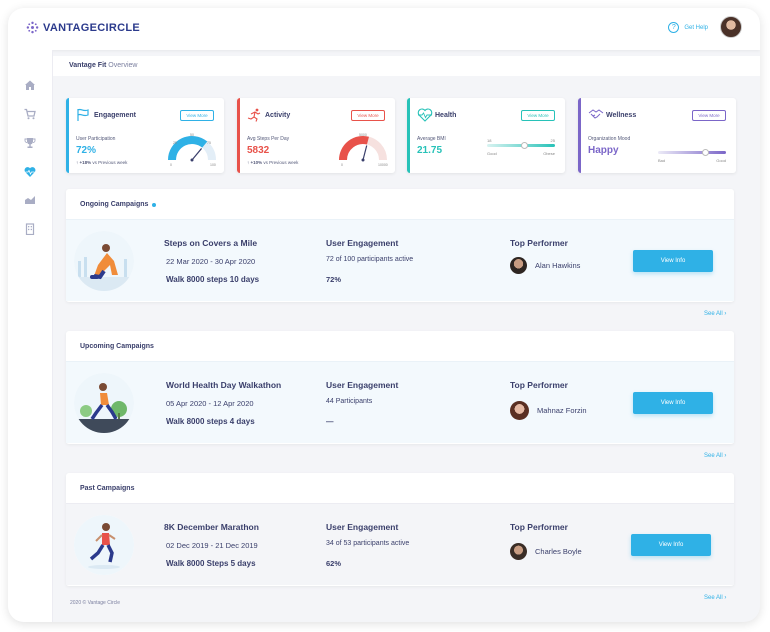 Image resolution: width=770 pixels, height=632 pixels. What do you see at coordinates (210, 403) in the screenshot?
I see `campaign-dates: 05 Apr 2020 - 12 Apr 2020` at bounding box center [210, 403].